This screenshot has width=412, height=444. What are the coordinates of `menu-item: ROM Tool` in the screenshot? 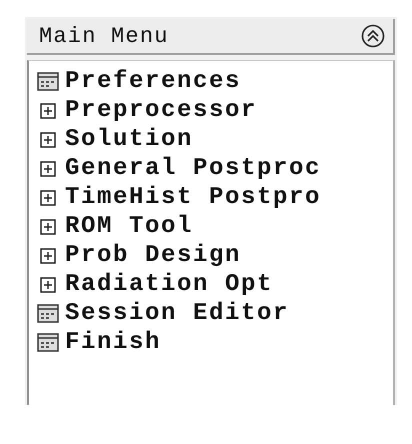 It's located at (129, 226).